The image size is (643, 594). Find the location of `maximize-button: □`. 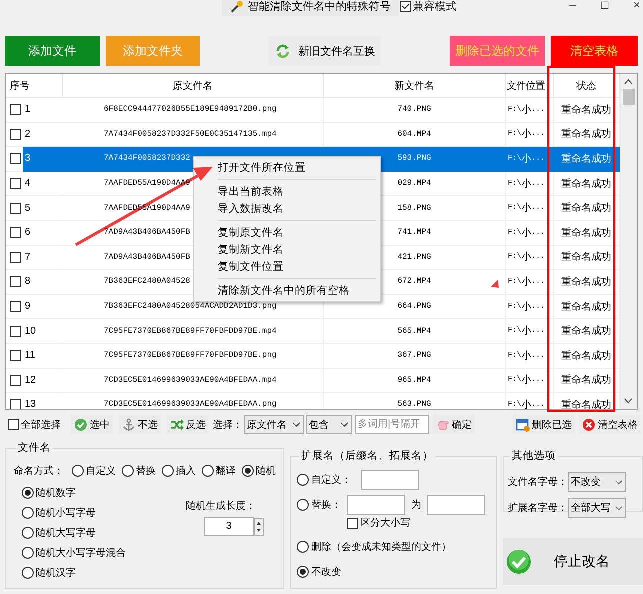

maximize-button: □ is located at coordinates (605, 6).